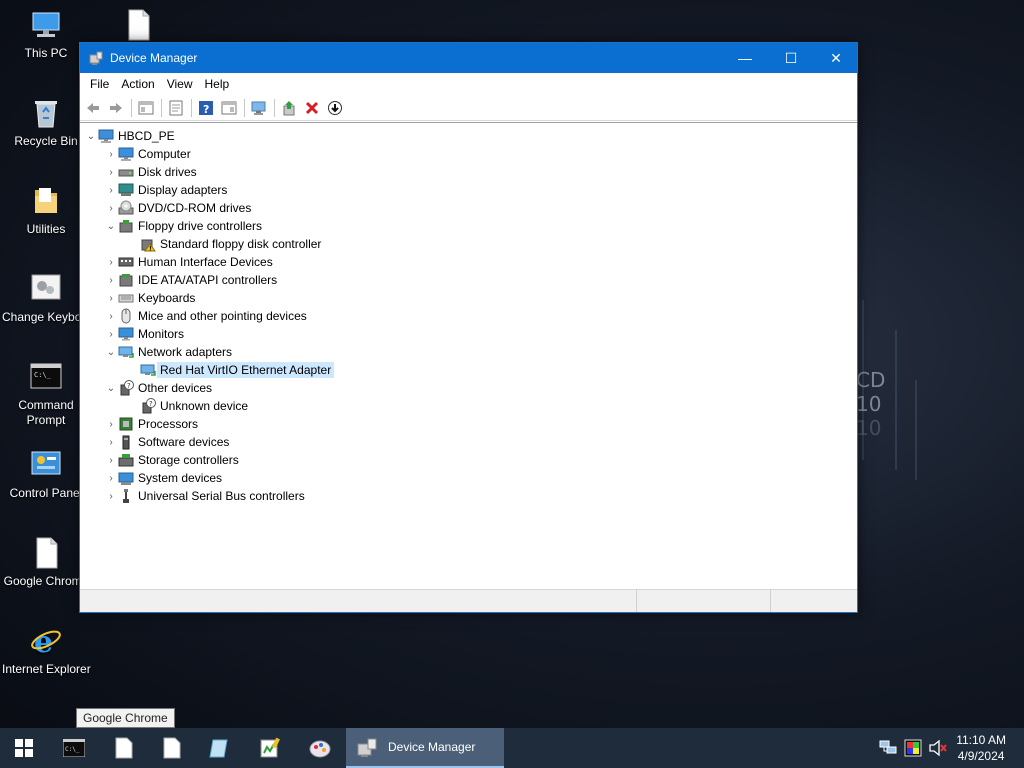 The height and width of the screenshot is (768, 1024). What do you see at coordinates (335, 108) in the screenshot?
I see `disable-device-button` at bounding box center [335, 108].